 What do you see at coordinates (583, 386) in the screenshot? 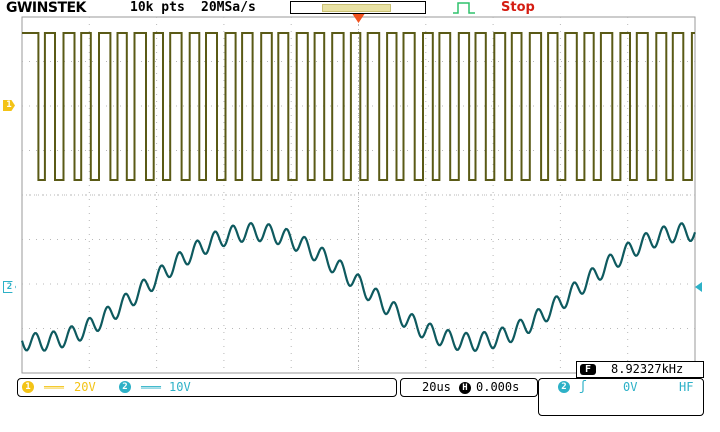
I see `rising-edge-icon: ʃ` at bounding box center [583, 386].